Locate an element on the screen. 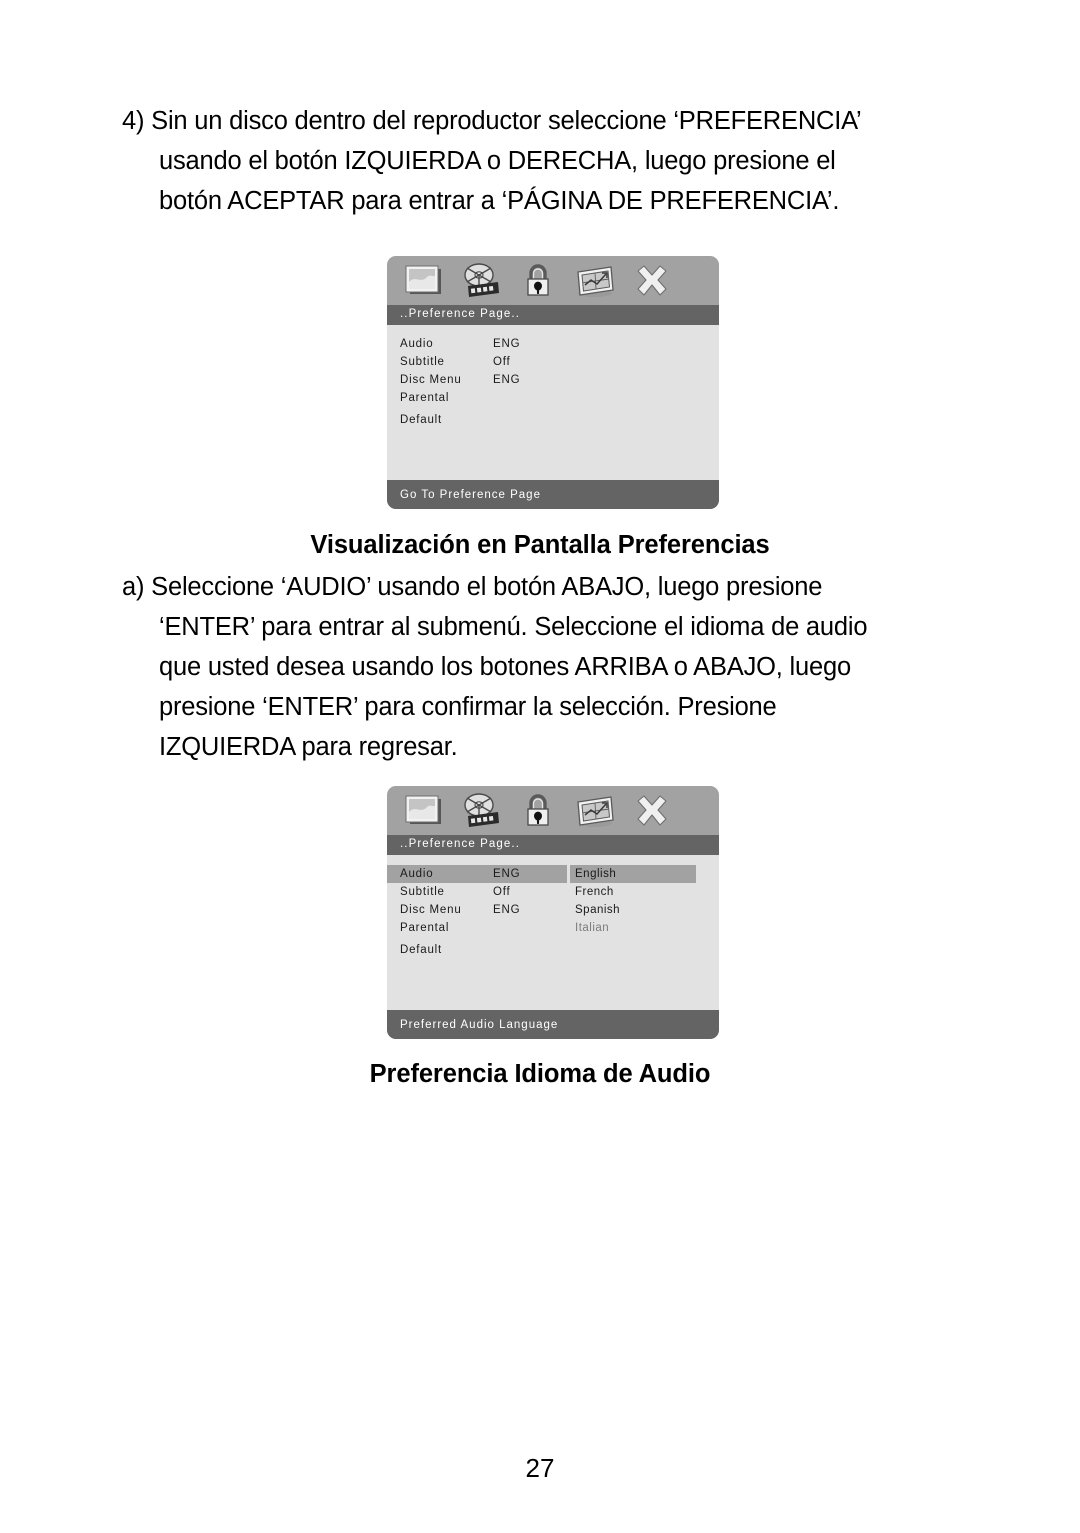 The image size is (1080, 1533). osd-submenu-item-english: English is located at coordinates (633, 874).